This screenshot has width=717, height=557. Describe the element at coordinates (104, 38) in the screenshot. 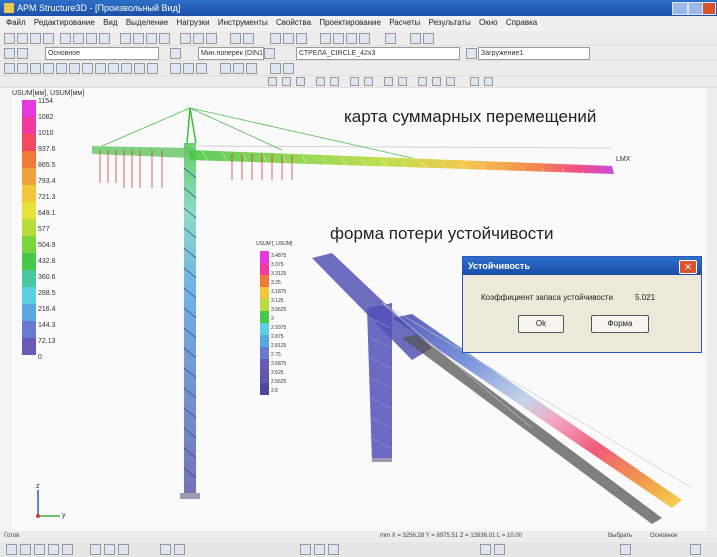

I see `redo-icon` at that location.